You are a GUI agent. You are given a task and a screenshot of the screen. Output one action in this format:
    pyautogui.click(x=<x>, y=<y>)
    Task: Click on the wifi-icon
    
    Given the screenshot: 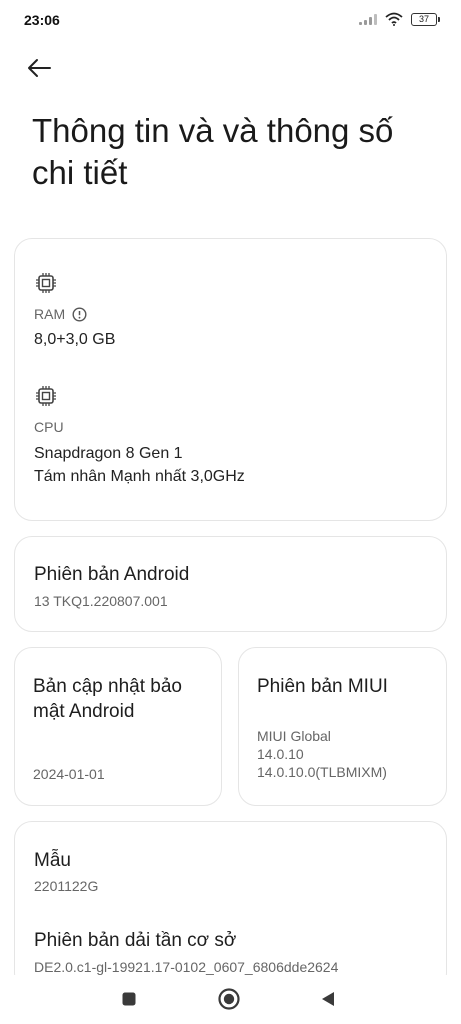 What is the action you would take?
    pyautogui.click(x=394, y=19)
    